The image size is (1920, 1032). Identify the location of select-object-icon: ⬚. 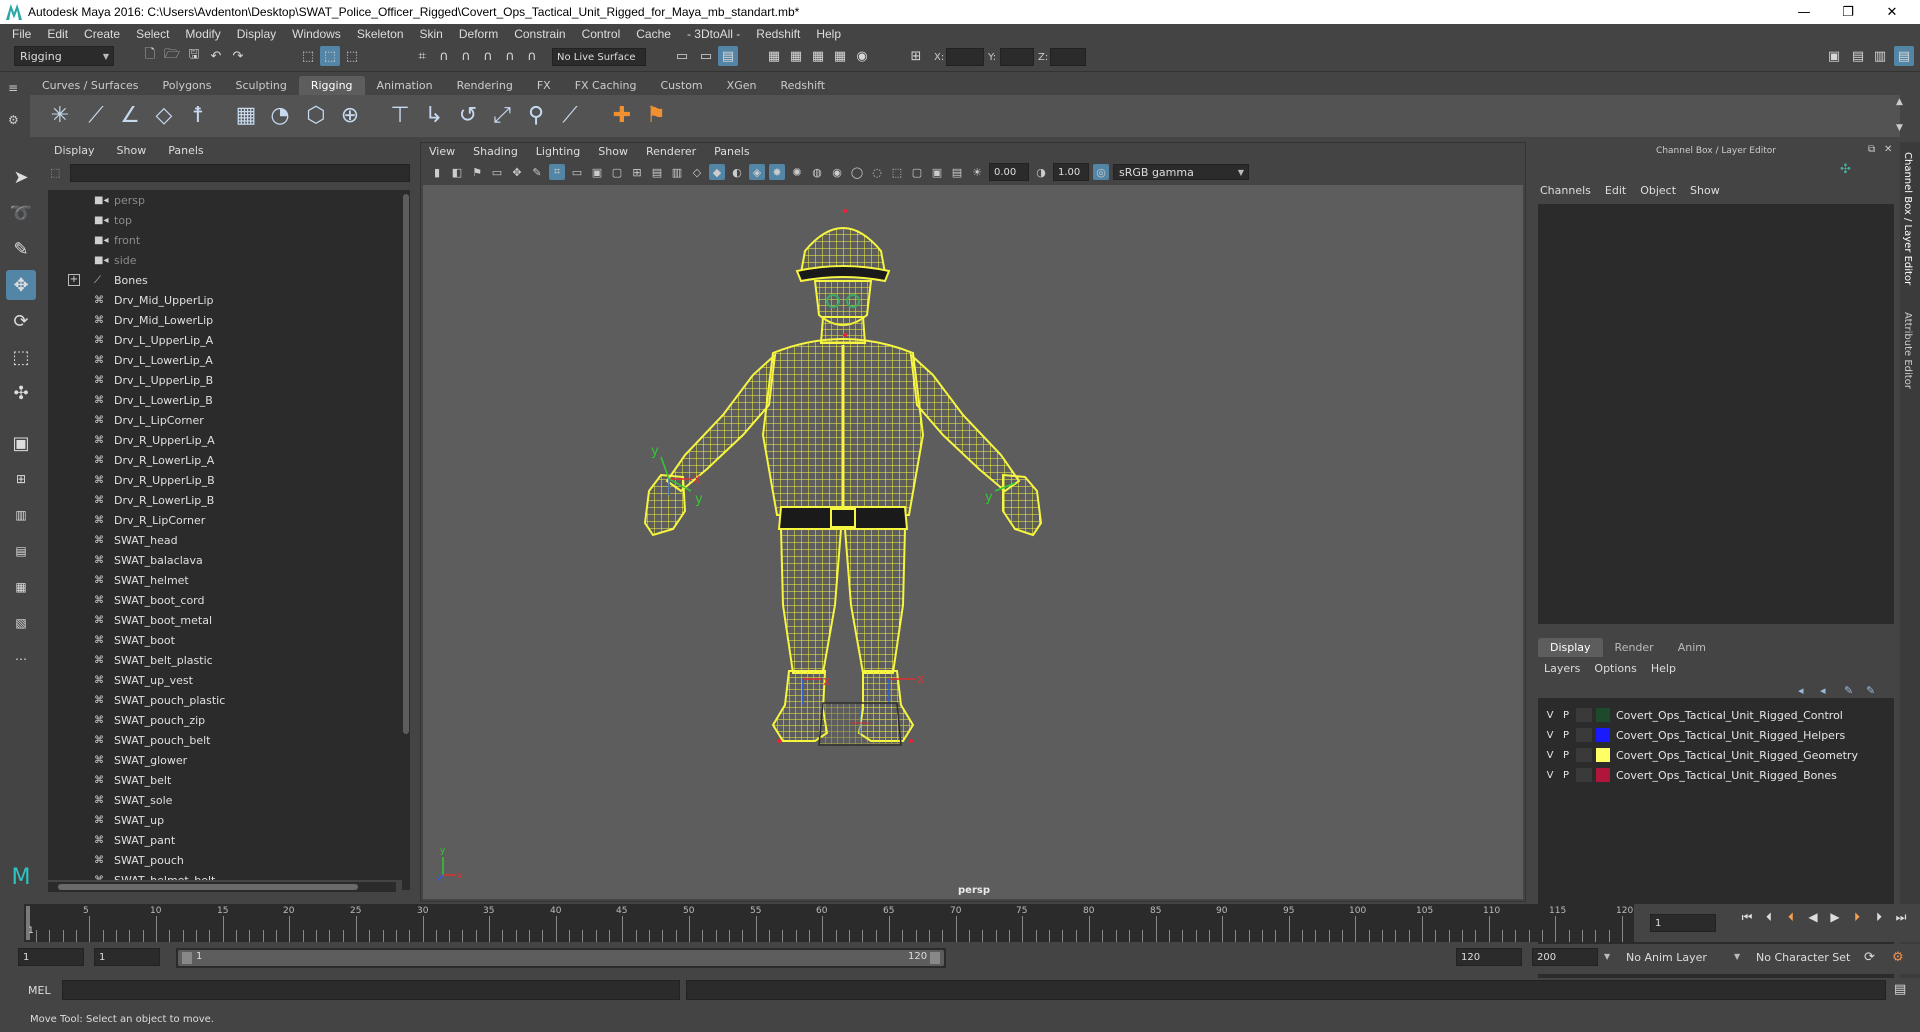
(330, 56).